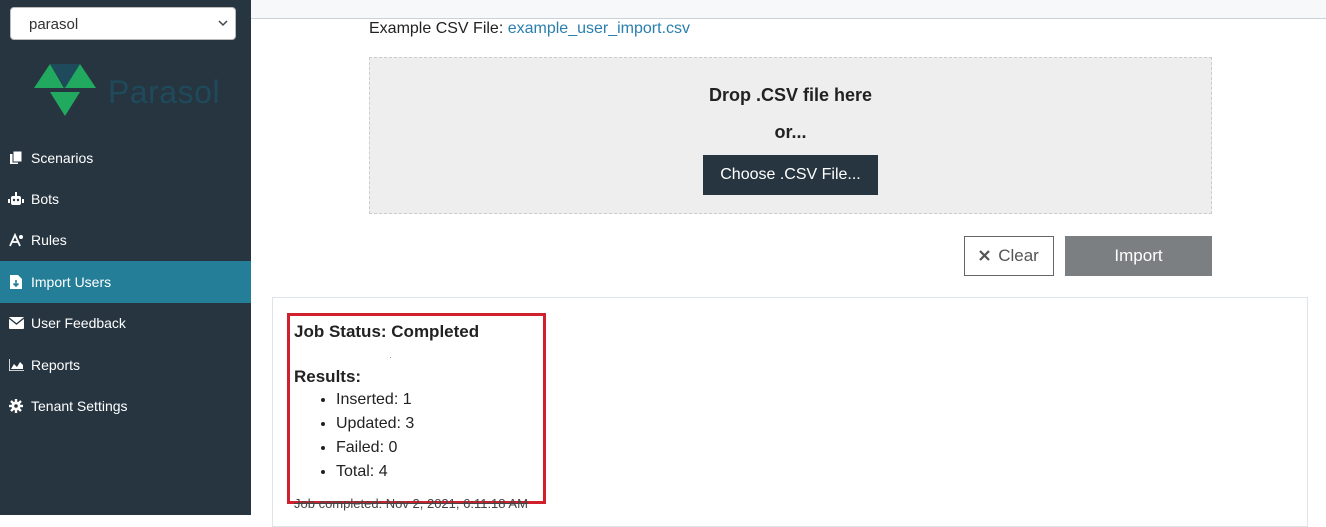 The width and height of the screenshot is (1326, 527). What do you see at coordinates (1018, 255) in the screenshot?
I see `clear-button-label: Clear` at bounding box center [1018, 255].